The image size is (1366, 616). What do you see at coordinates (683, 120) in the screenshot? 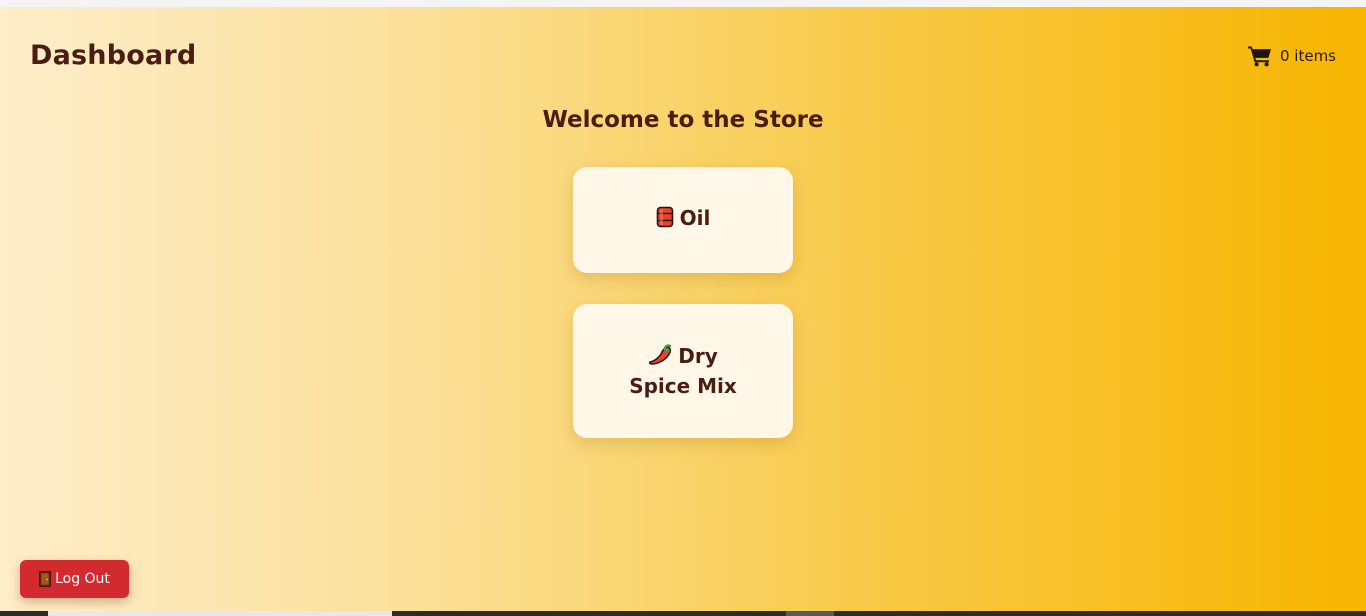
I see `welcome-heading: Welcome to the Store` at bounding box center [683, 120].